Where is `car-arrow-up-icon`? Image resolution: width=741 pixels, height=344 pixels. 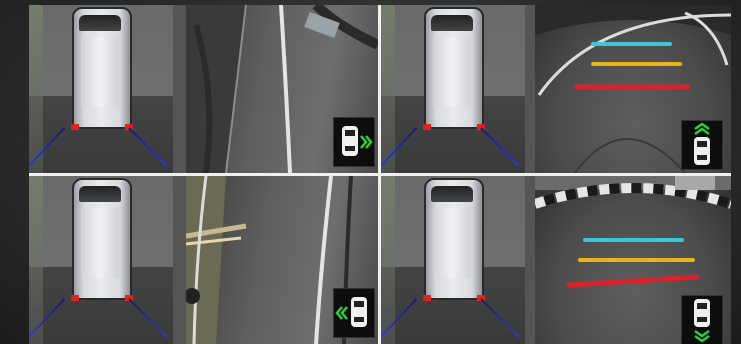 car-arrow-up-icon is located at coordinates (702, 145).